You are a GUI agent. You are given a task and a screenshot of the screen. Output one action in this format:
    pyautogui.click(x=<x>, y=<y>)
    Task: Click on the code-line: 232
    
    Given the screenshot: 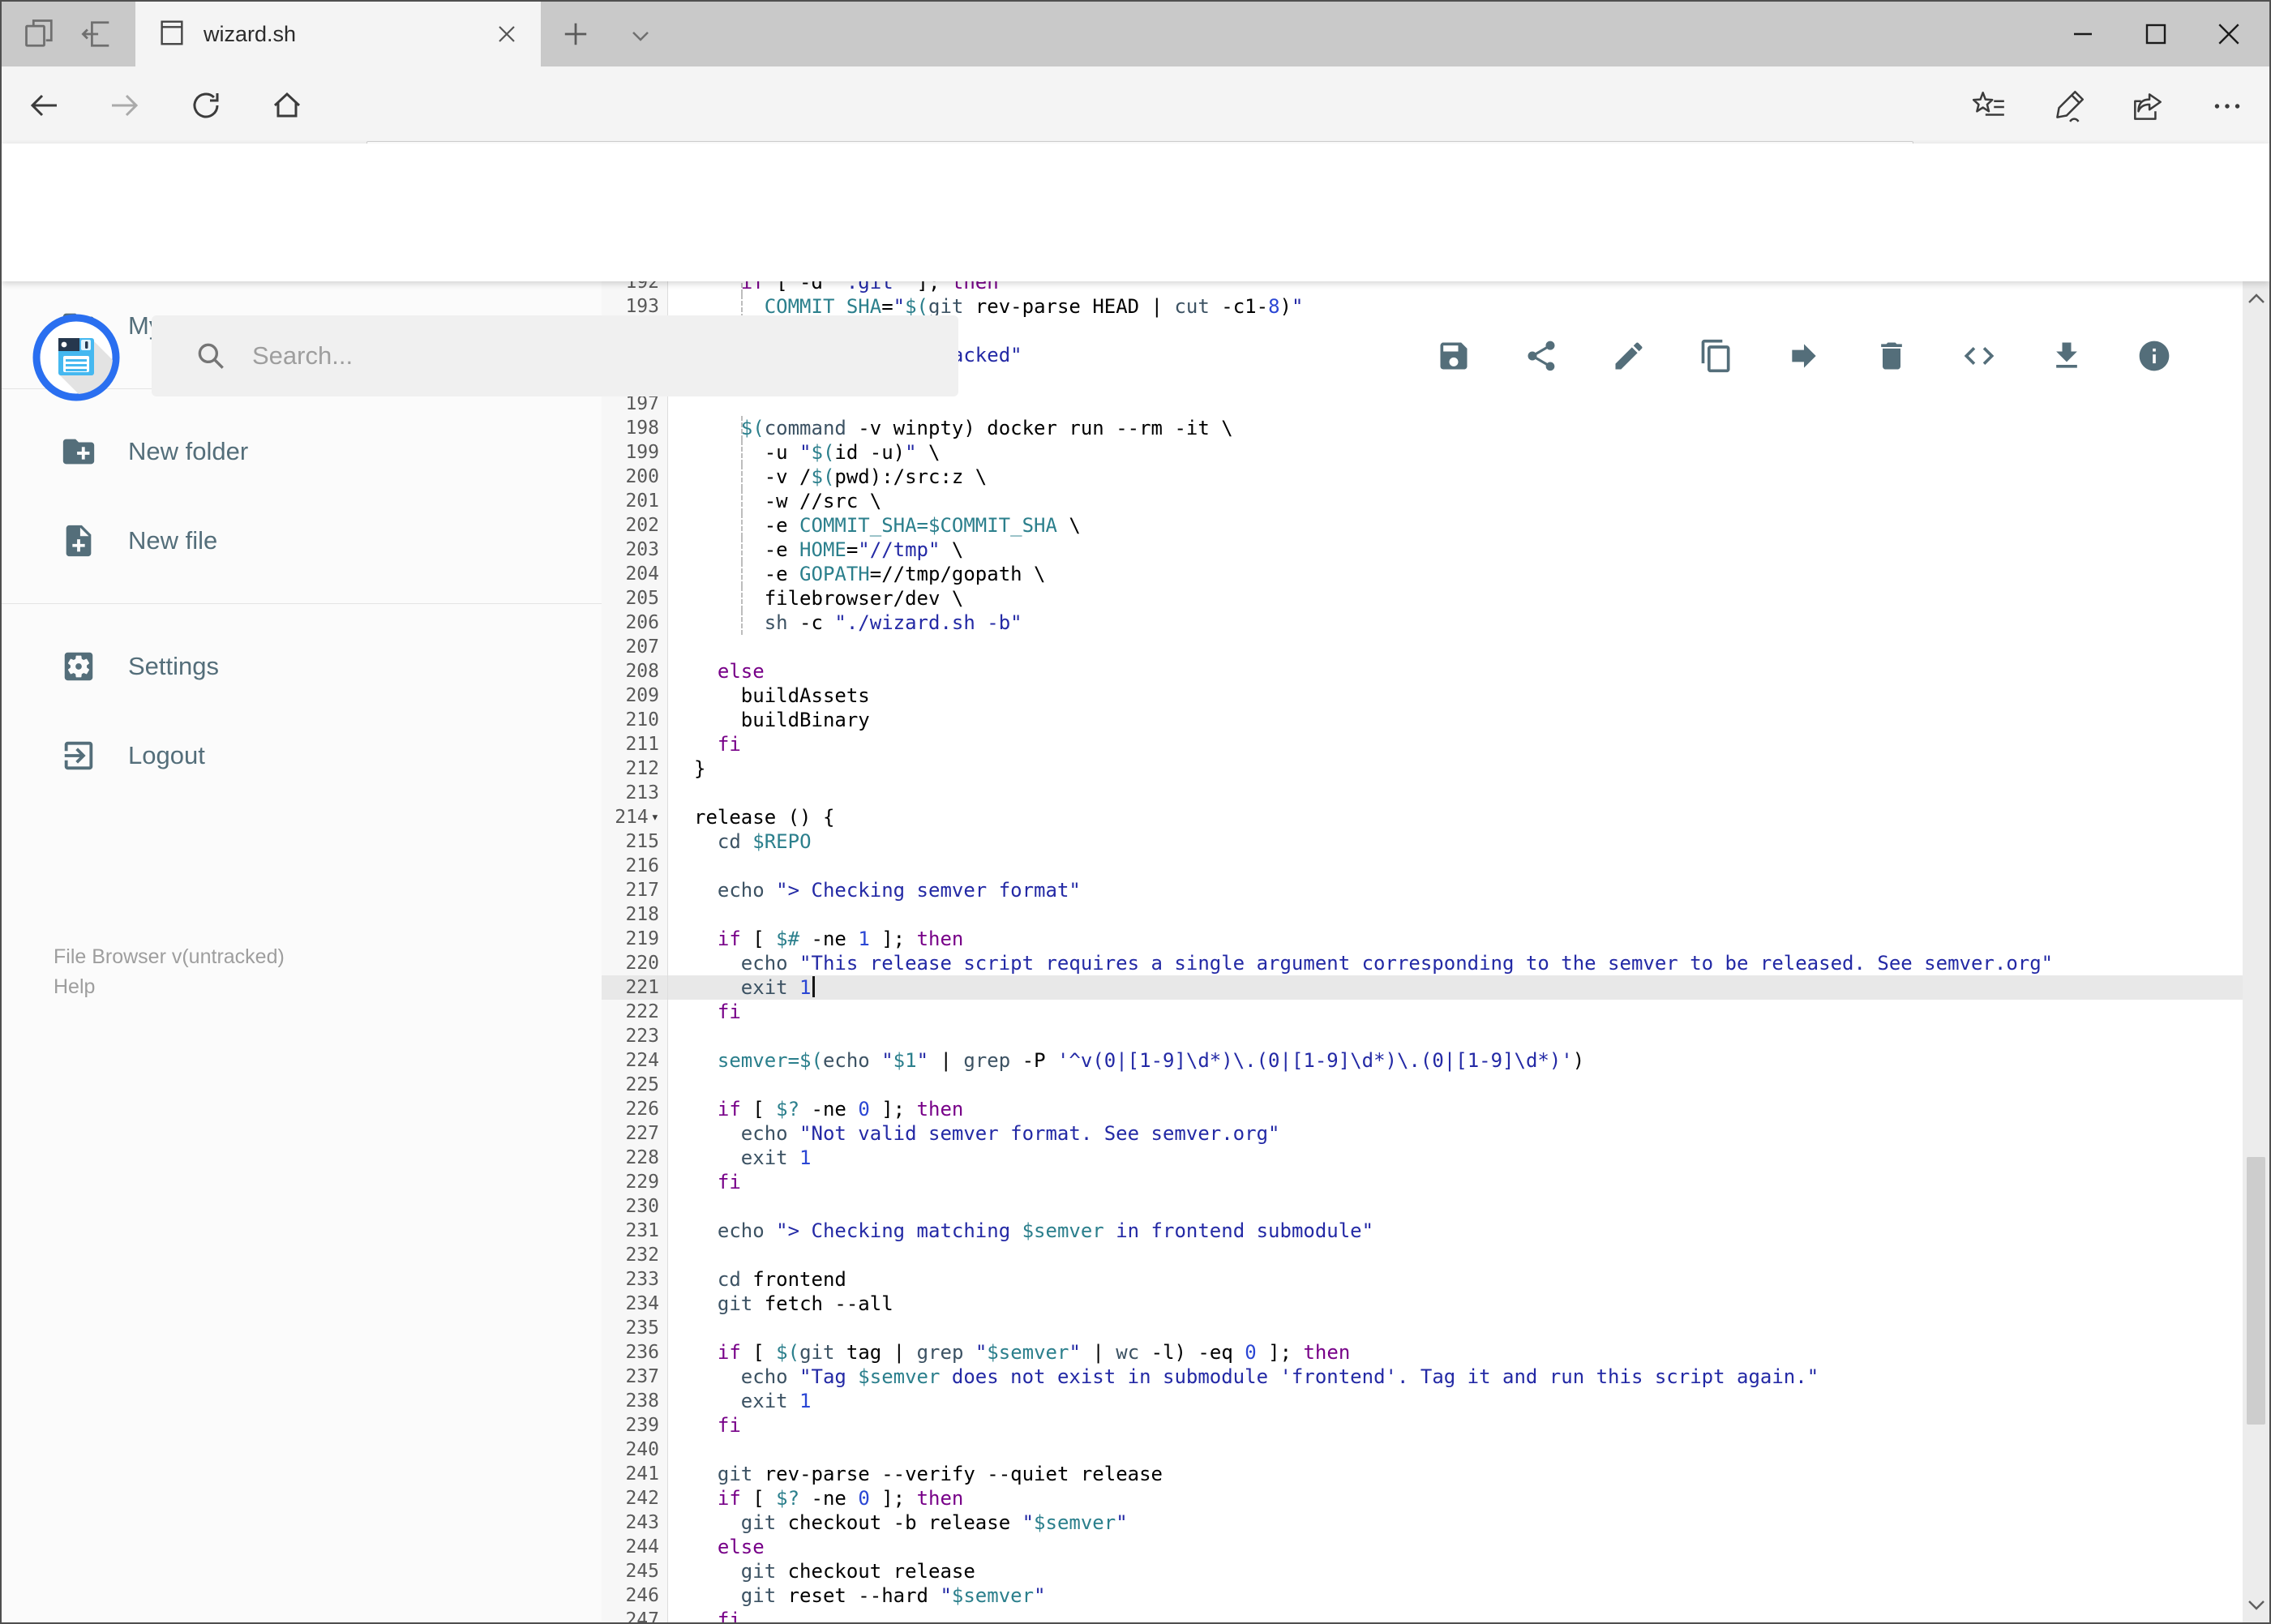 What is the action you would take?
    pyautogui.click(x=1422, y=1255)
    